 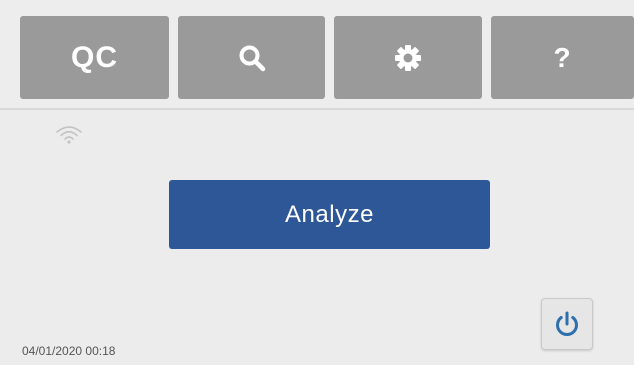 I want to click on wifi-icon, so click(x=69, y=134).